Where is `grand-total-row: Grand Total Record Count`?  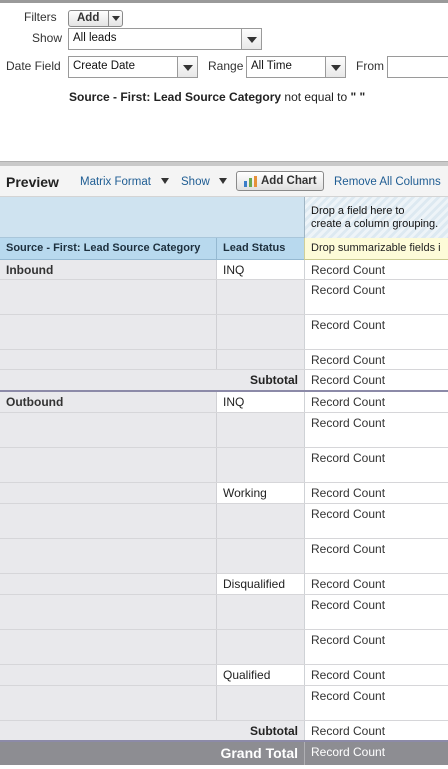
grand-total-row: Grand Total Record Count is located at coordinates (224, 753).